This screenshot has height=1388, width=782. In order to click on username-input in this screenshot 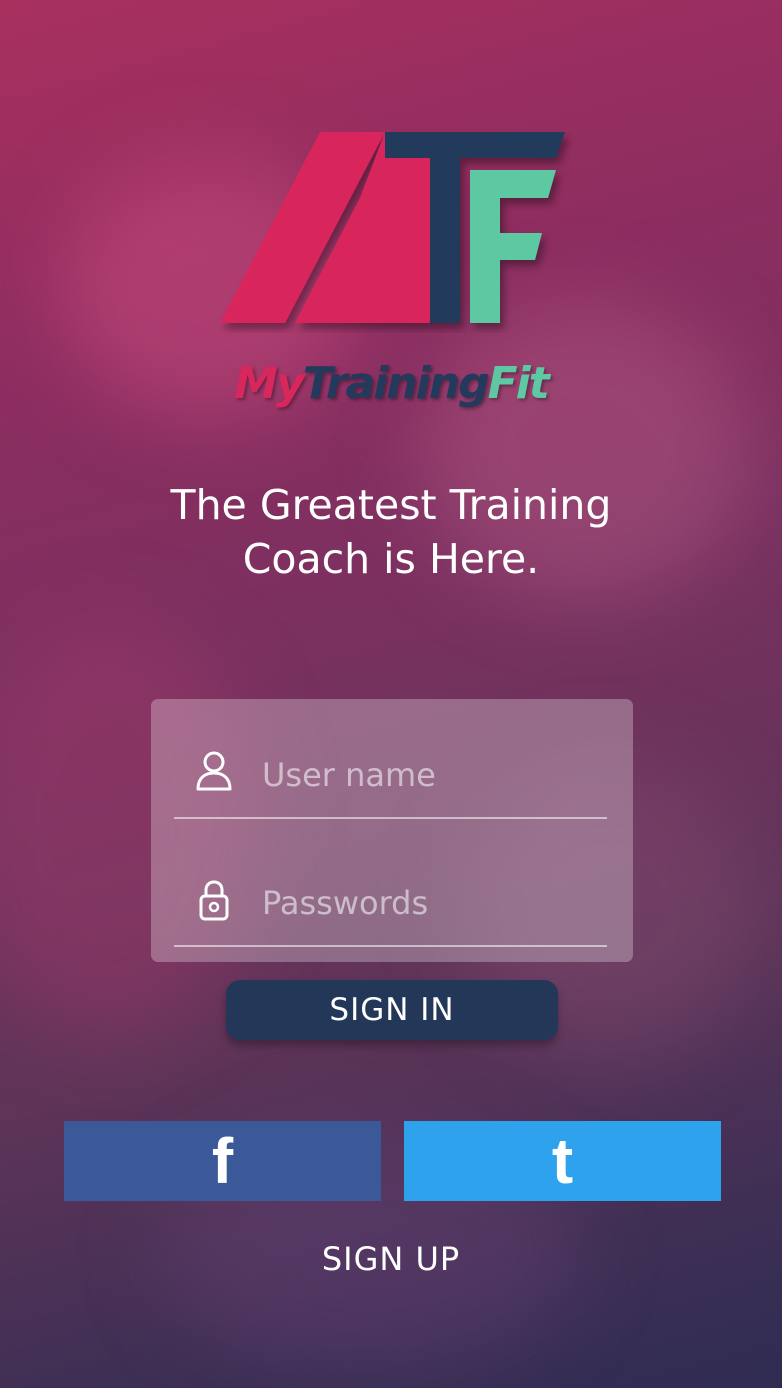, I will do `click(422, 775)`.